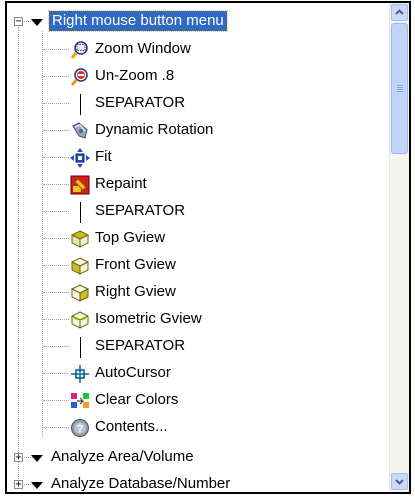 This screenshot has width=415, height=497. I want to click on tree-item-label: Repaint, so click(121, 183).